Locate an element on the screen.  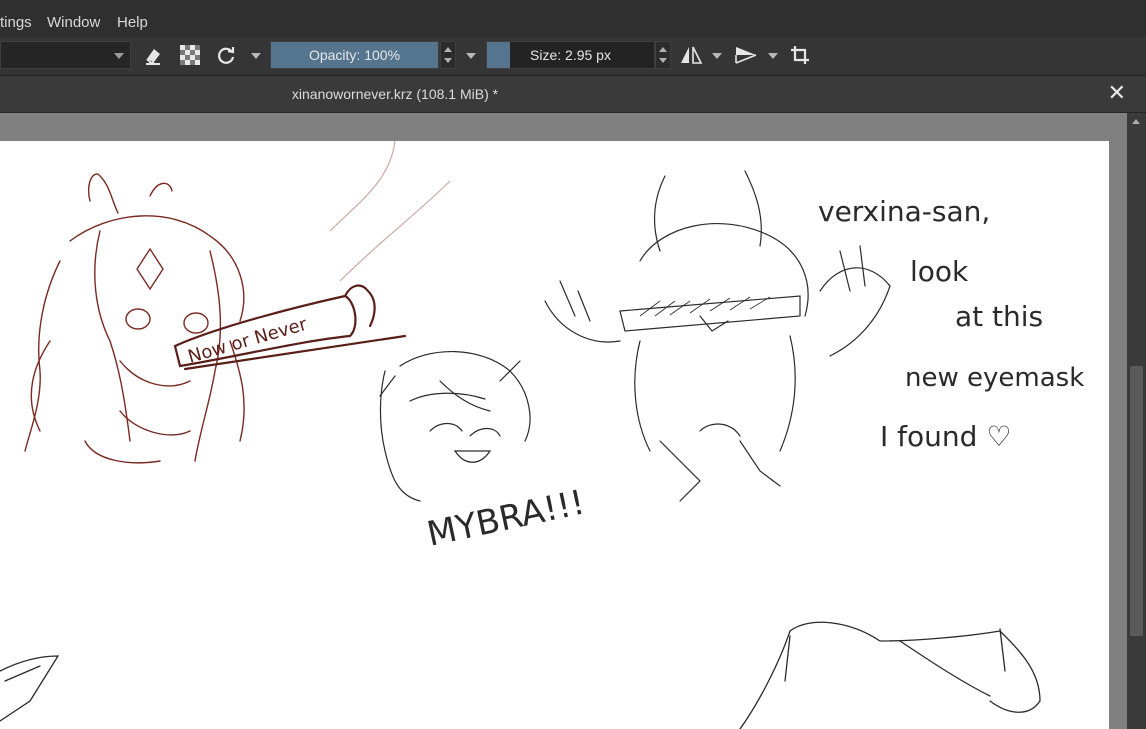
menu-bar: tings Window Help is located at coordinates (573, 18).